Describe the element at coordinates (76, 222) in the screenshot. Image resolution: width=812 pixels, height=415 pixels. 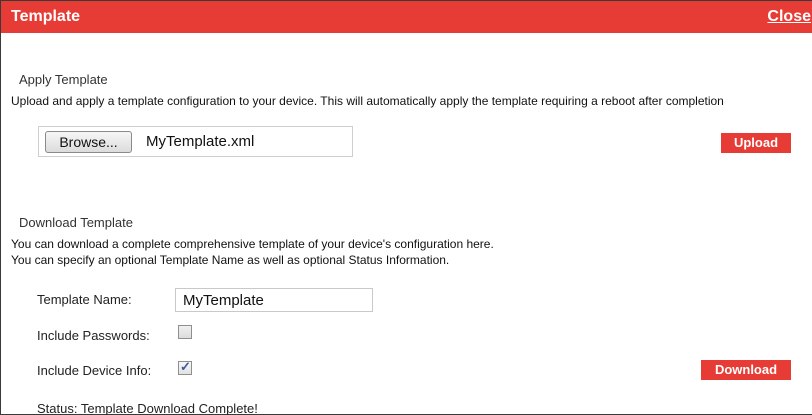
I see `download-template-heading: Download Template` at that location.